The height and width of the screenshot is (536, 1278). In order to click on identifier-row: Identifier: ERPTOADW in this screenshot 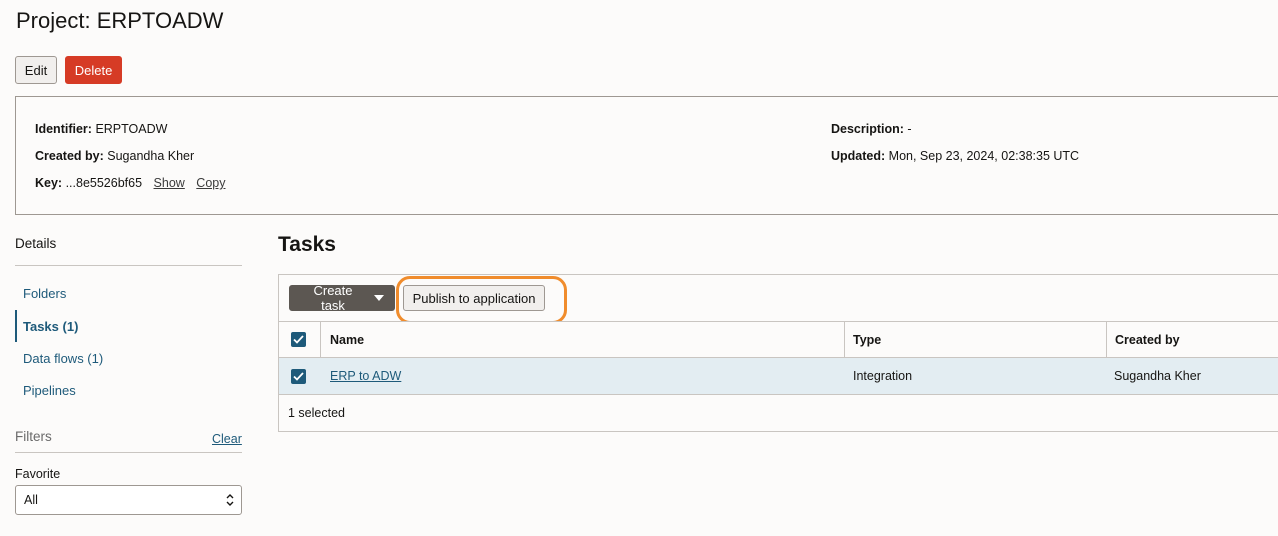, I will do `click(101, 129)`.